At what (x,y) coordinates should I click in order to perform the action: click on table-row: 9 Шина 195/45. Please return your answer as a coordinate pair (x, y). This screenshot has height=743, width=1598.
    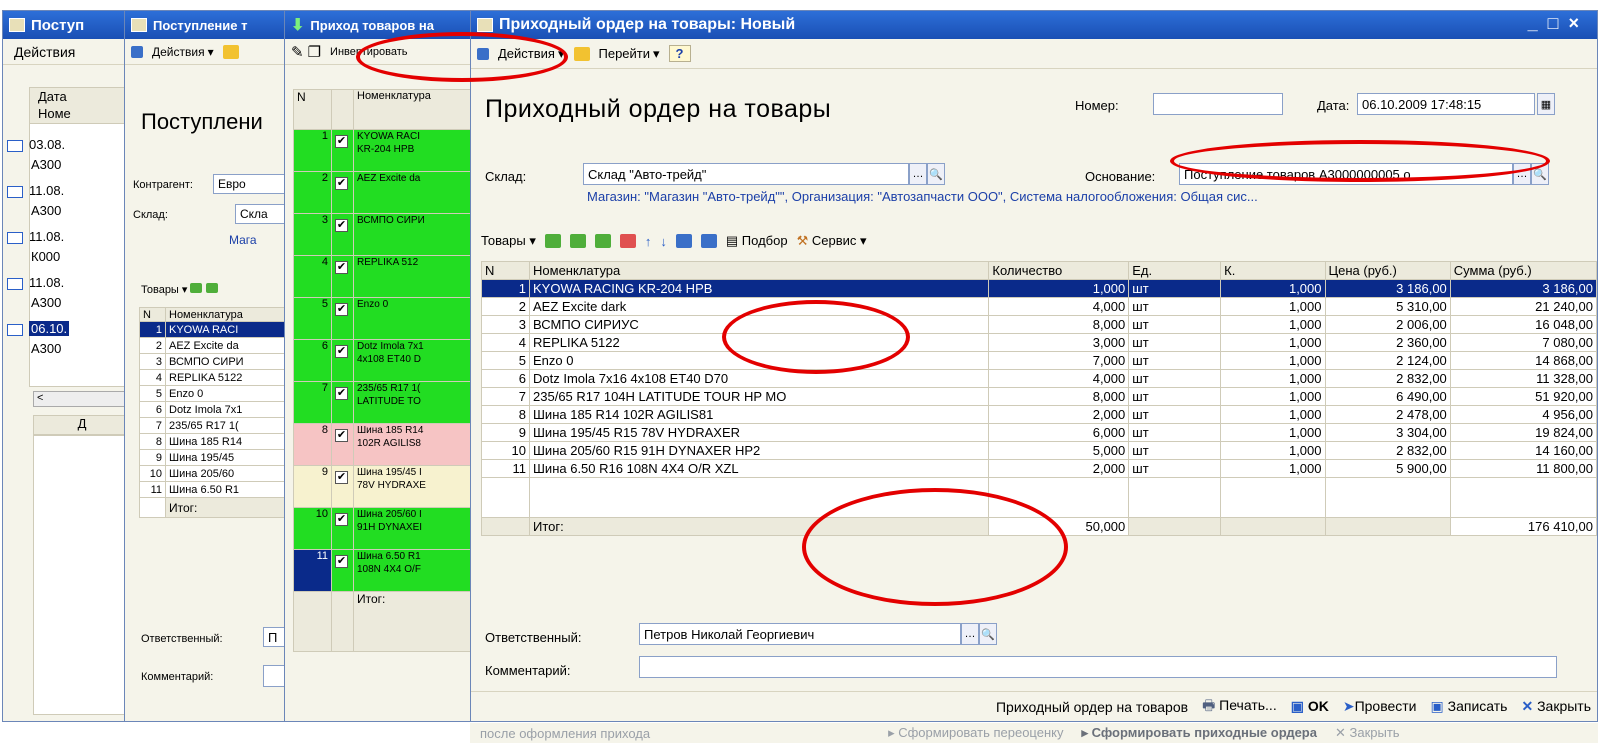
    Looking at the image, I should click on (216, 457).